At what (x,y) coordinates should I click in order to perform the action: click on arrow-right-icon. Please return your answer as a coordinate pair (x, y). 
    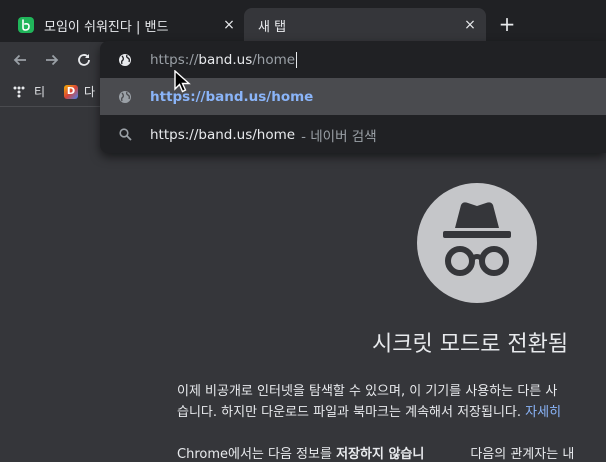
    Looking at the image, I should click on (52, 60).